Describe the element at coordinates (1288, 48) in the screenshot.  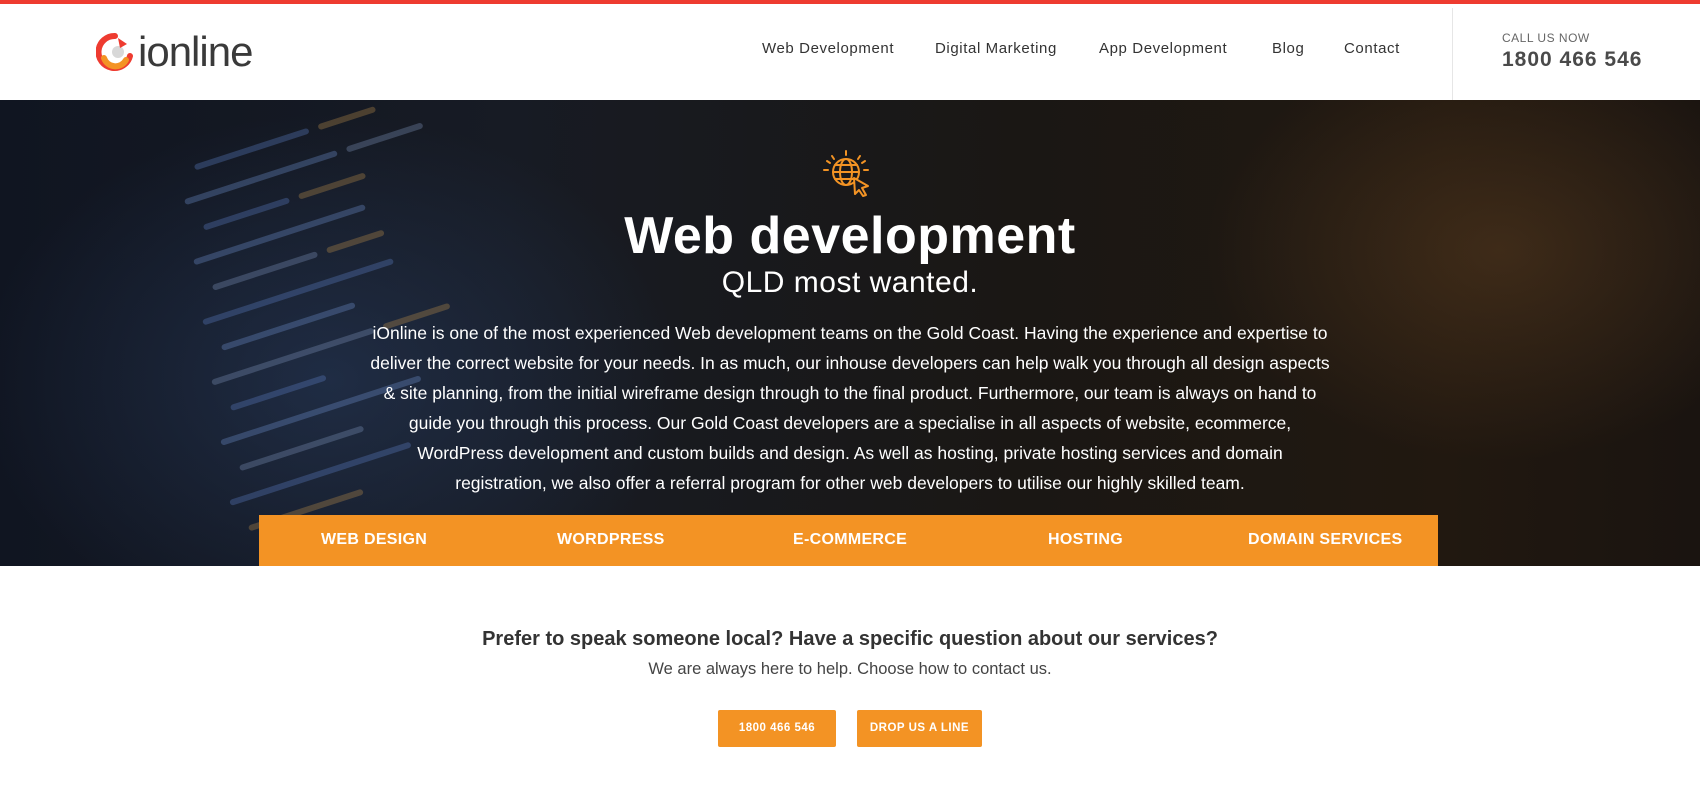
I see `nav-blog: Blog` at that location.